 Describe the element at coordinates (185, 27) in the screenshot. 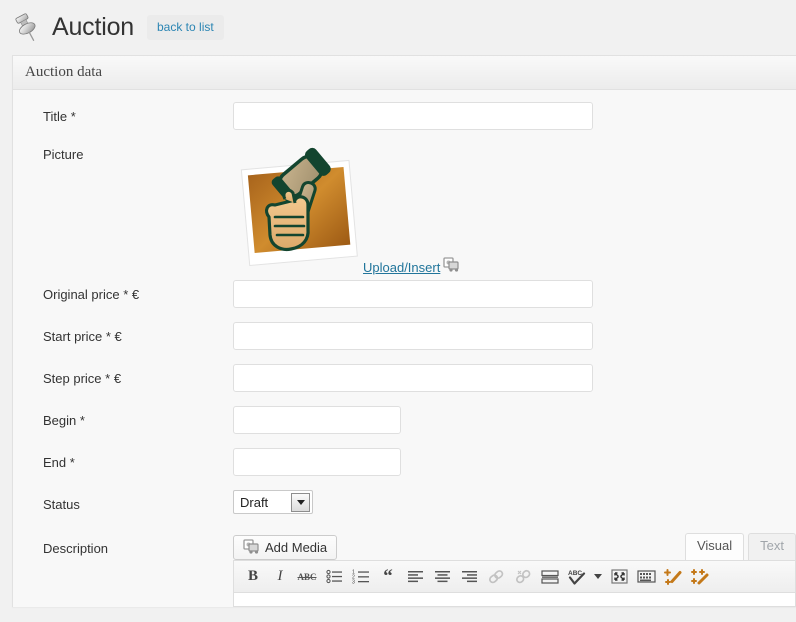

I see `back-to-list-button: back to list` at that location.